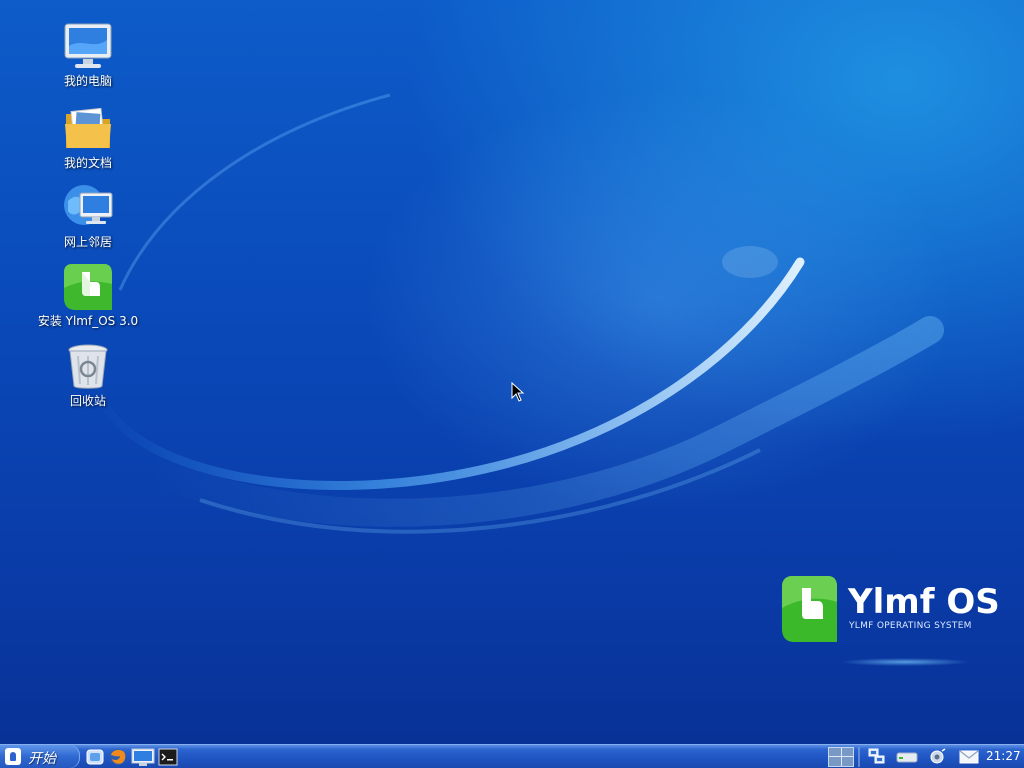 The width and height of the screenshot is (1024, 768). Describe the element at coordinates (809, 609) in the screenshot. I see `ylmf-logo-icon` at that location.